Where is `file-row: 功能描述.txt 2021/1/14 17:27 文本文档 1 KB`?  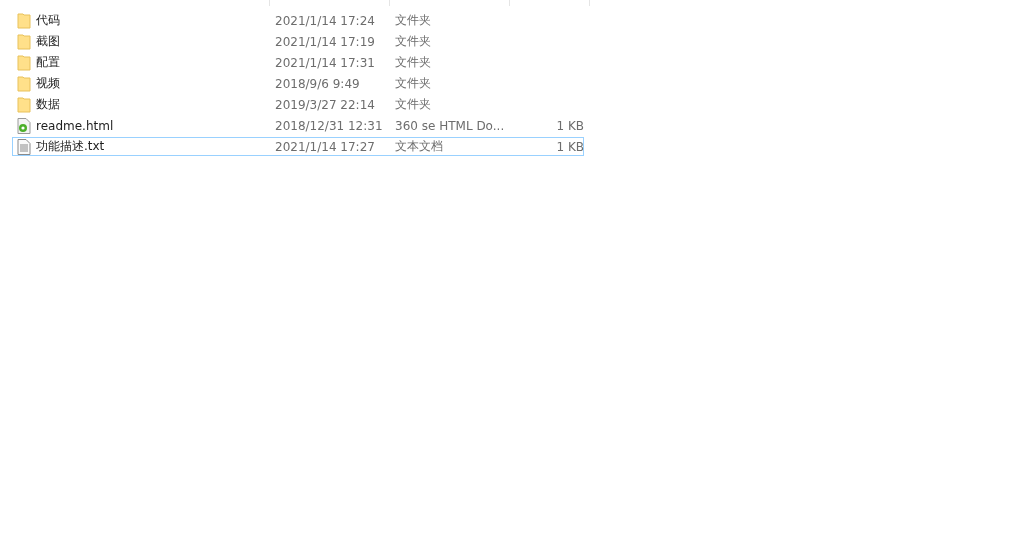
file-row: 功能描述.txt 2021/1/14 17:27 文本文档 1 KB is located at coordinates (298, 146).